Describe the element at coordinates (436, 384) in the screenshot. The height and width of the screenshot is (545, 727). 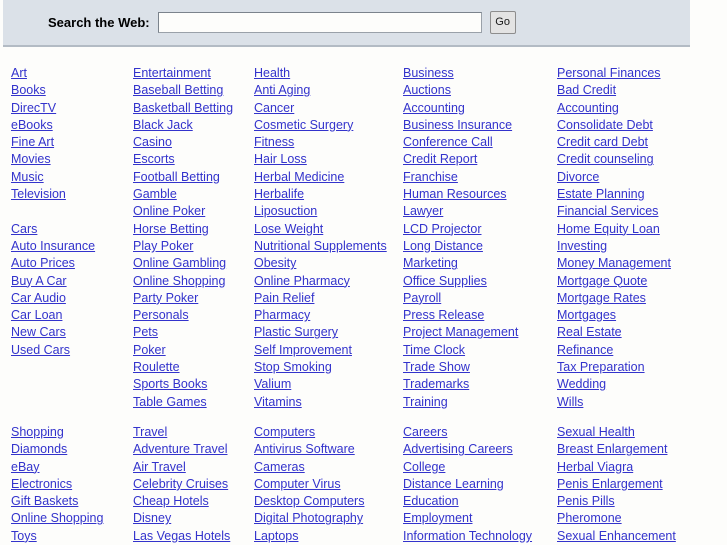
I see `directory-link: Trademarks` at that location.